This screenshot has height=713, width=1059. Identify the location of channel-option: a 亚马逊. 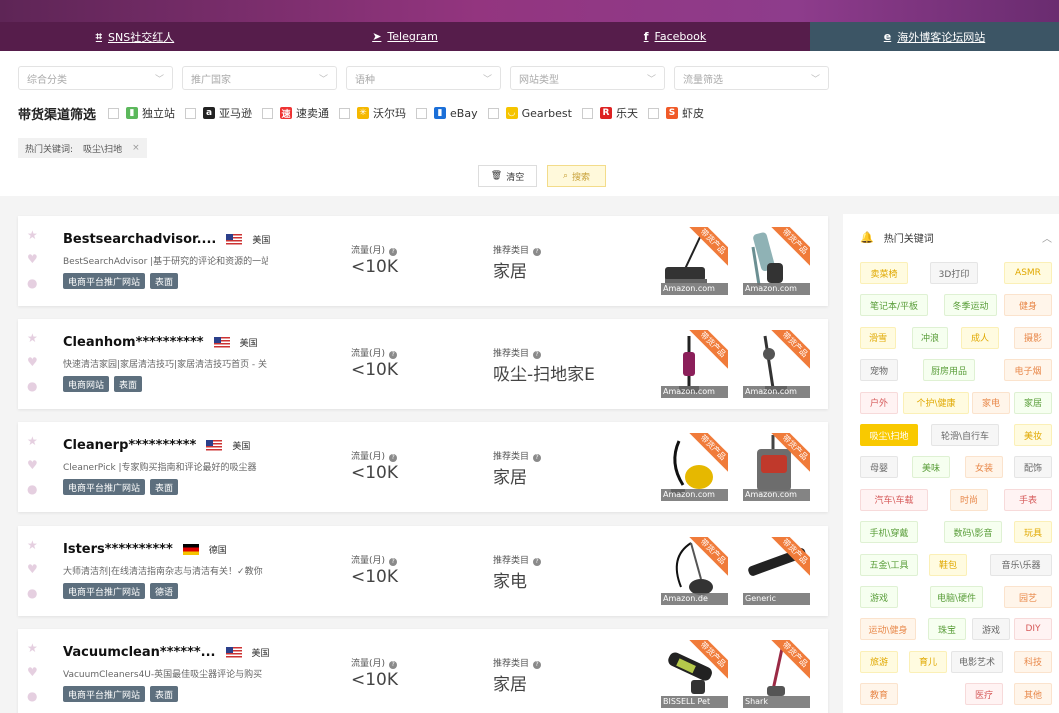
(218, 113).